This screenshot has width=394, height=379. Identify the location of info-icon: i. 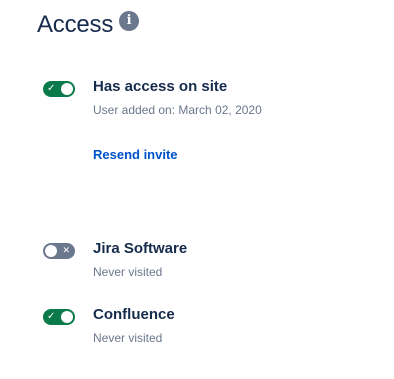
(129, 21).